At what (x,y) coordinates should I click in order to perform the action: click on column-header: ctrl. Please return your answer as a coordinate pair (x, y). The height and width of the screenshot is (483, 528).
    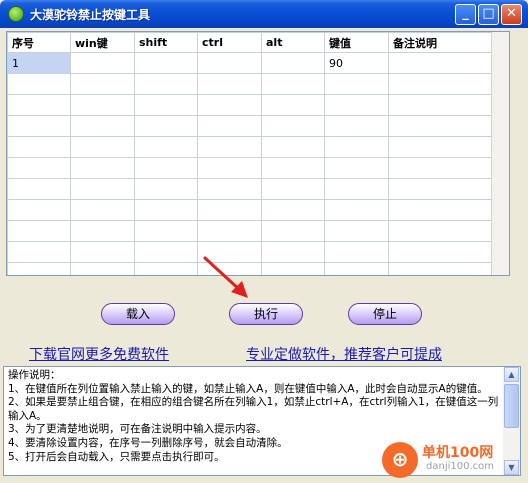
    Looking at the image, I should click on (229, 42).